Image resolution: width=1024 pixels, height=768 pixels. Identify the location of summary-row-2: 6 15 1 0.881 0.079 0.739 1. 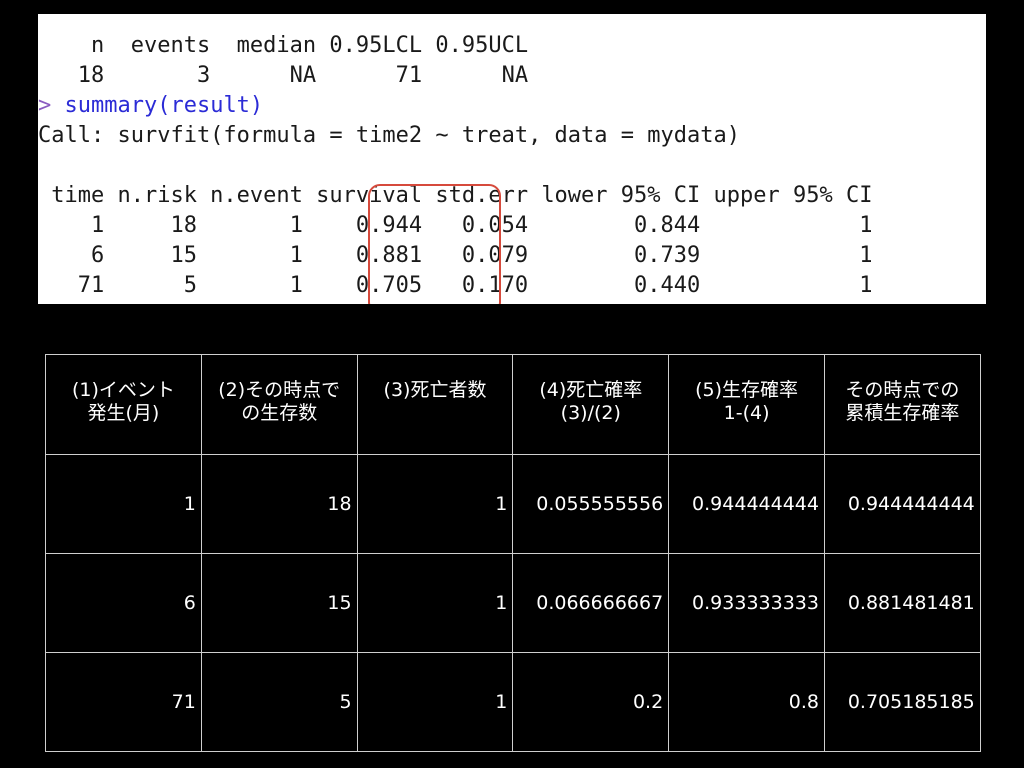
(455, 255).